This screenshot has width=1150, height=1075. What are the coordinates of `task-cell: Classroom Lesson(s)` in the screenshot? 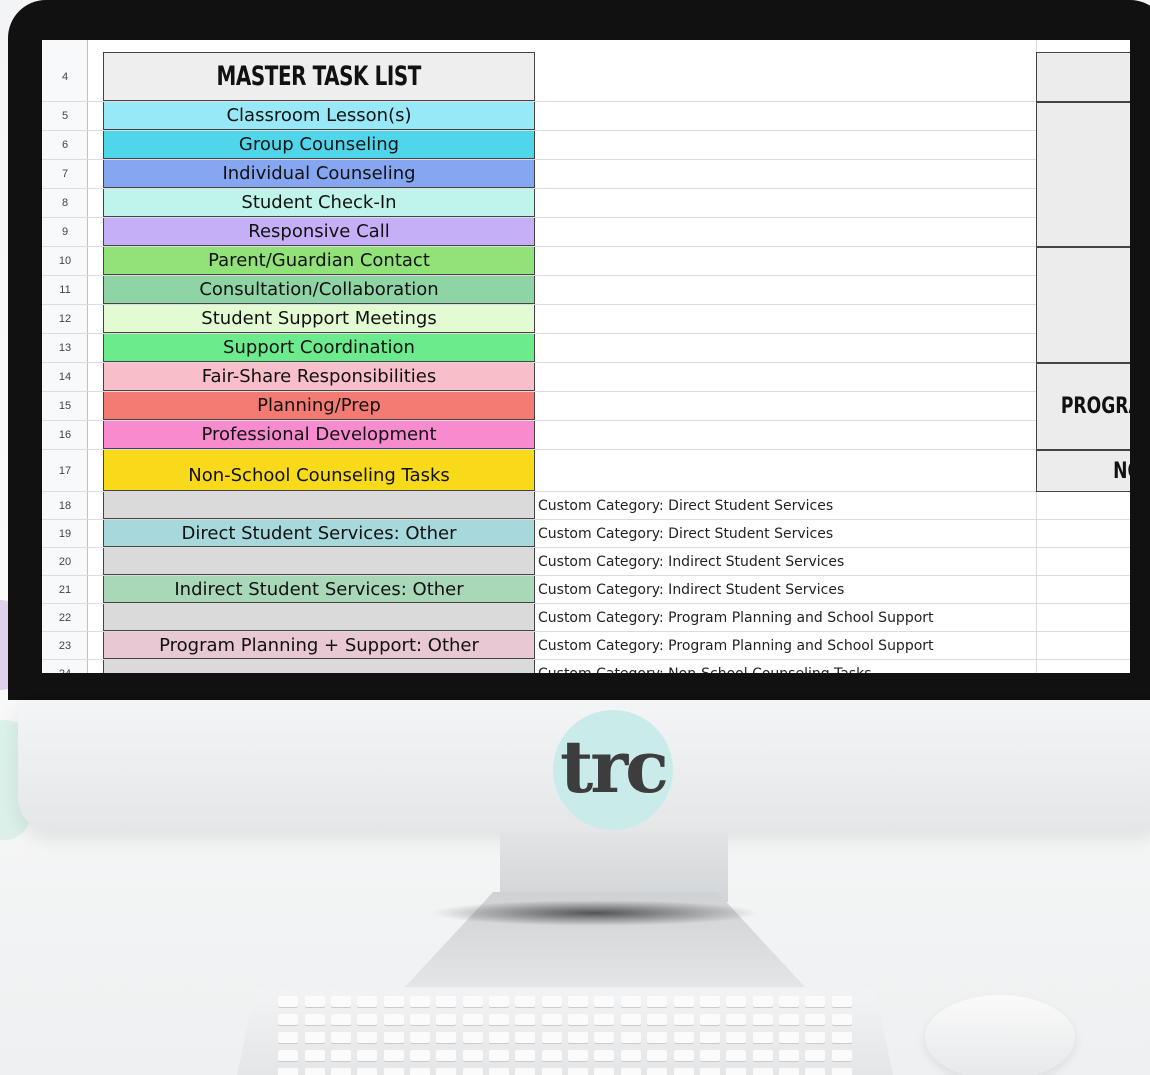 It's located at (319, 116).